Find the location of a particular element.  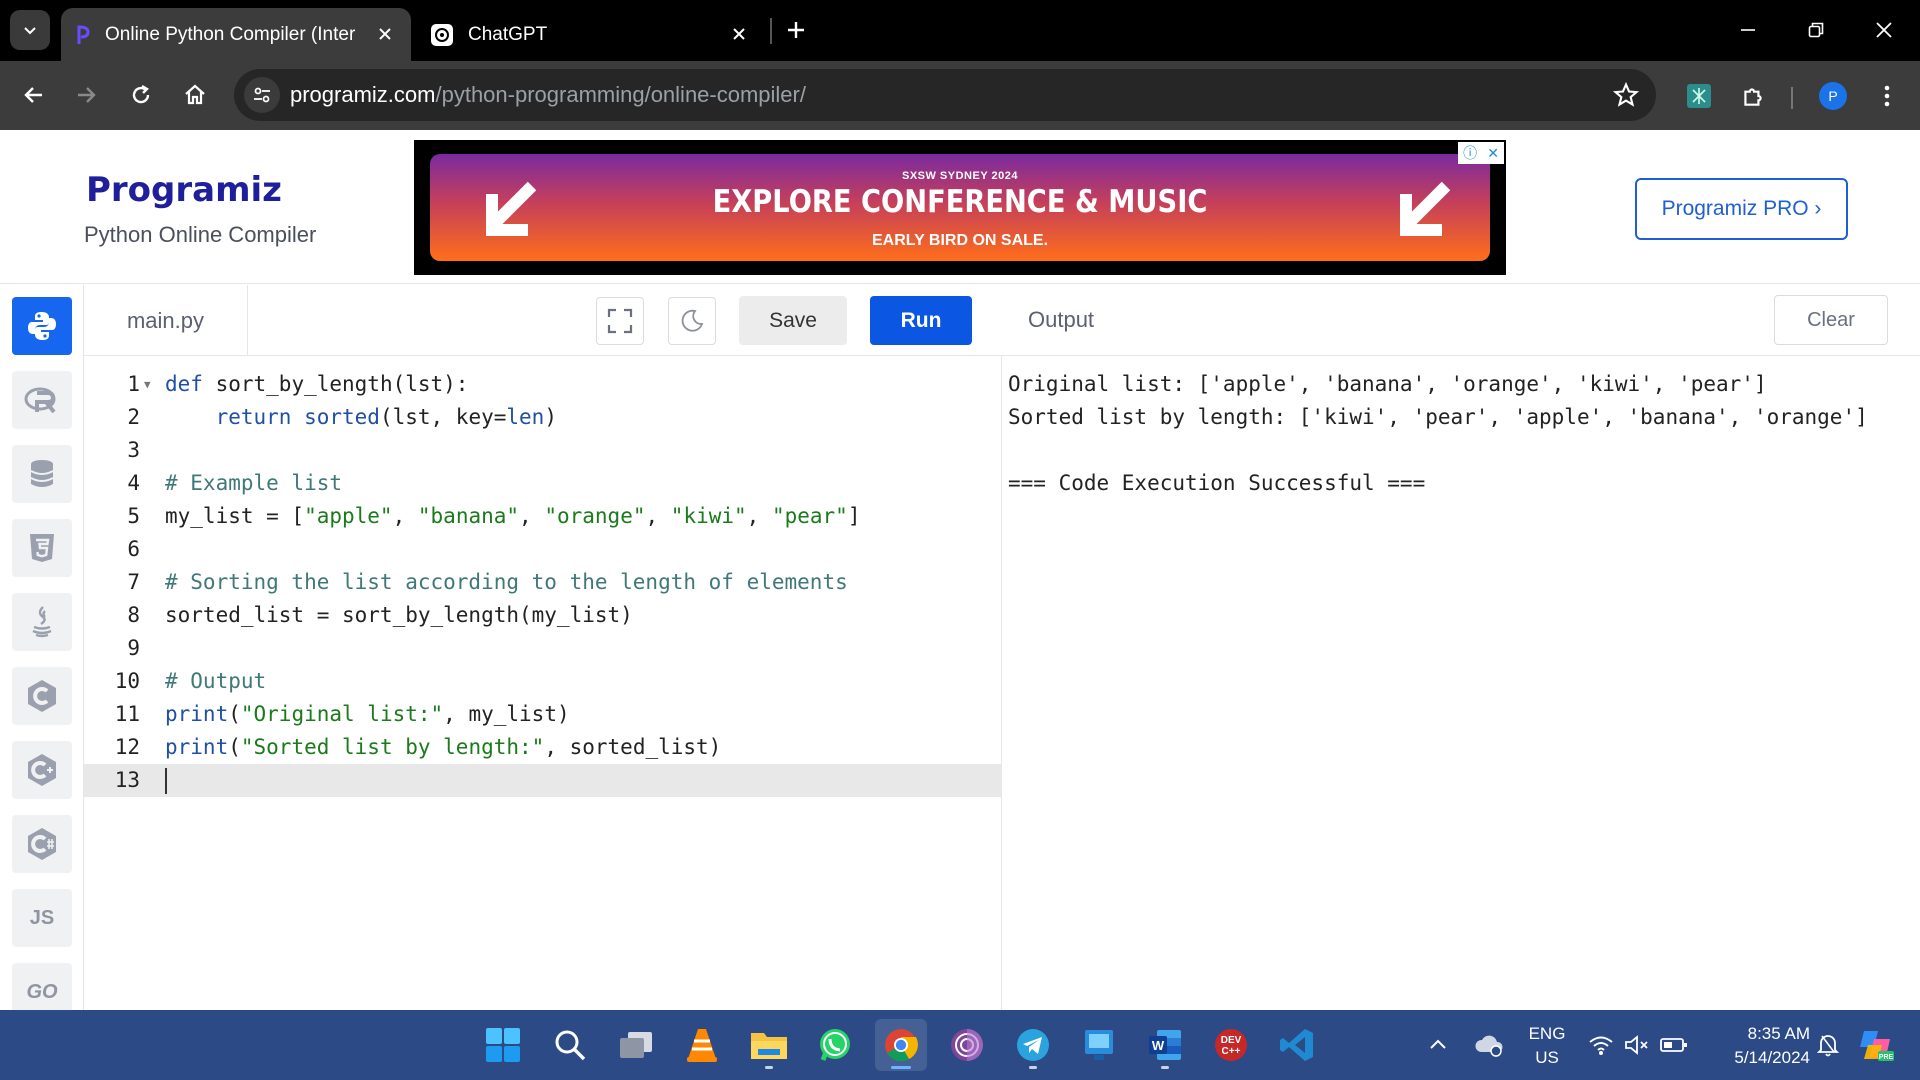

tray-overflow-button is located at coordinates (1438, 1045).